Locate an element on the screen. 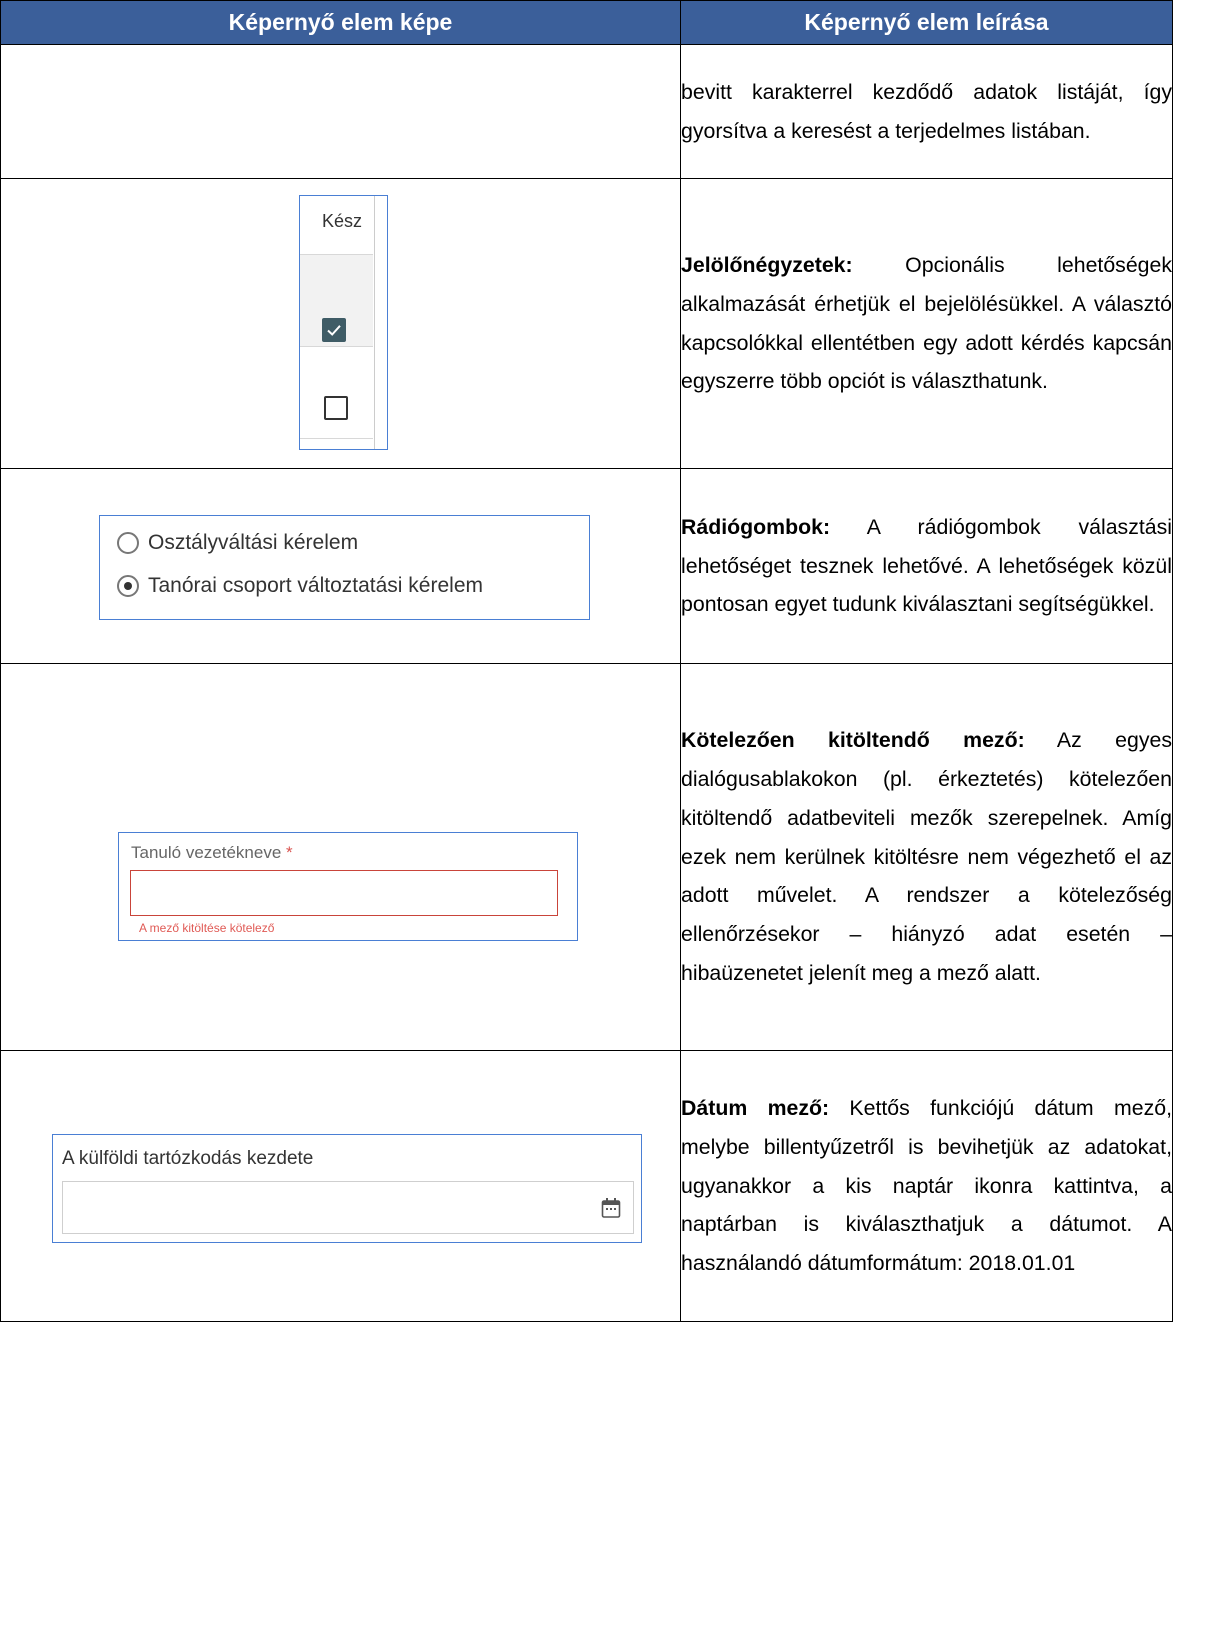  required-input is located at coordinates (344, 893).